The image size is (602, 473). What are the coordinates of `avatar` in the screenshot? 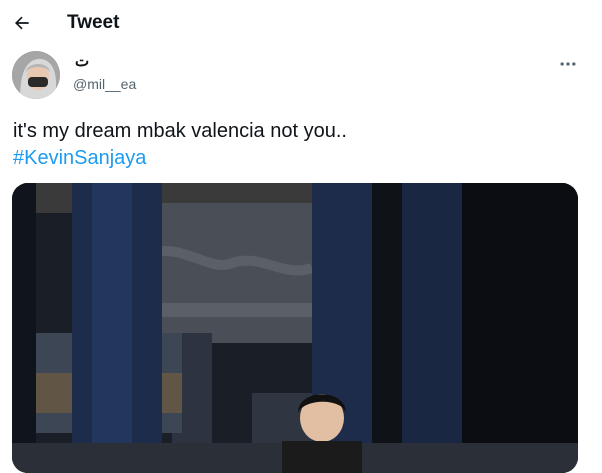 It's located at (36, 75).